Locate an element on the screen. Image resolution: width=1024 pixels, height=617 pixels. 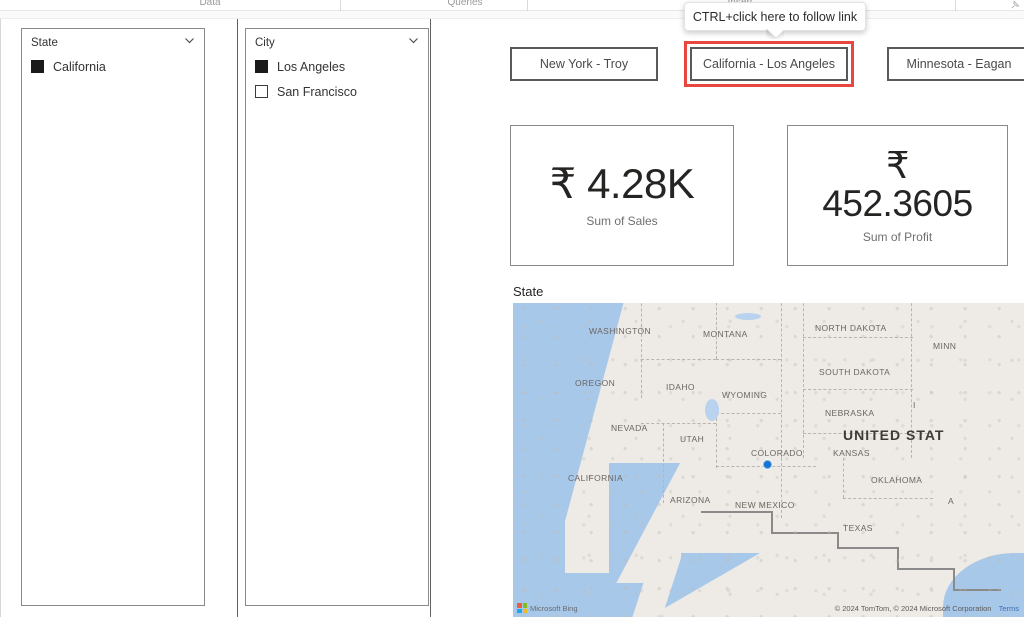
tooltip-text: CTRL+click here to follow link is located at coordinates (775, 16).